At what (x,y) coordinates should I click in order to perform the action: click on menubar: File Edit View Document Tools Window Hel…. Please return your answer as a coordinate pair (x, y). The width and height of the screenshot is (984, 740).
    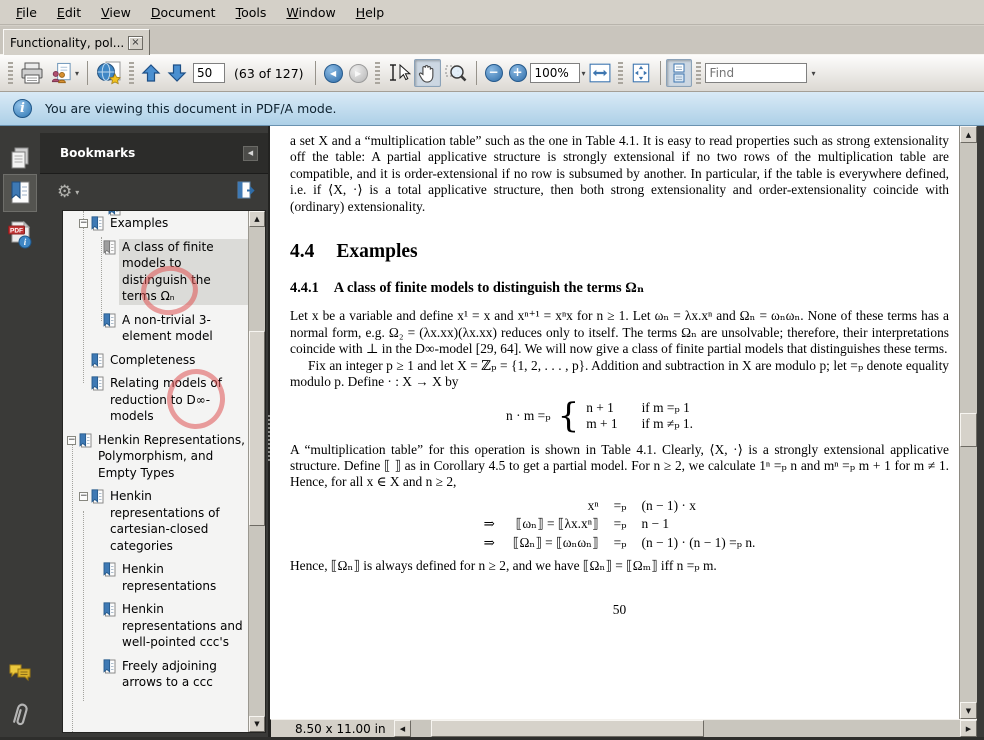
    Looking at the image, I should click on (492, 12).